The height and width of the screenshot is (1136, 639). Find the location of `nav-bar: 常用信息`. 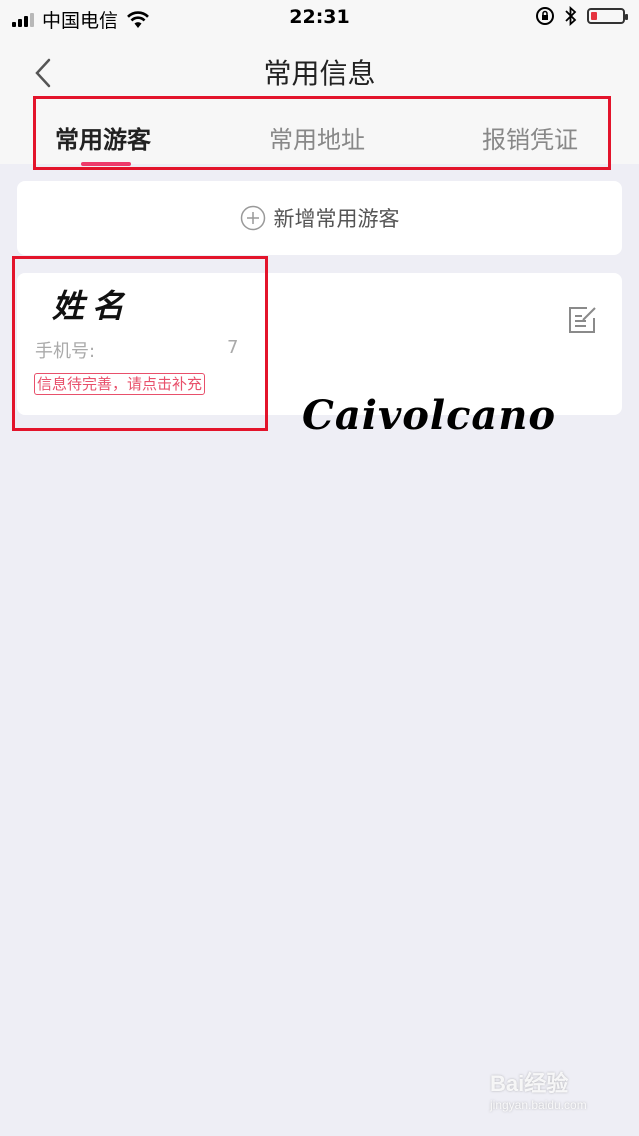

nav-bar: 常用信息 is located at coordinates (319, 71).